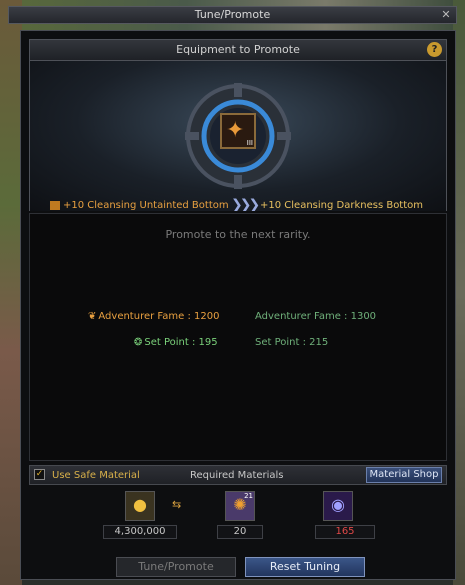 The image size is (465, 585). I want to click on required-materials-label: Required Materials, so click(237, 475).